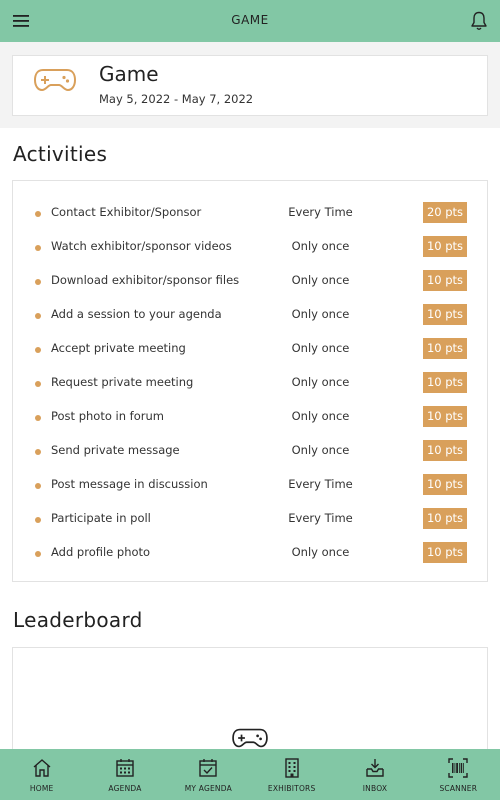 This screenshot has height=800, width=500. I want to click on inbox-icon, so click(375, 768).